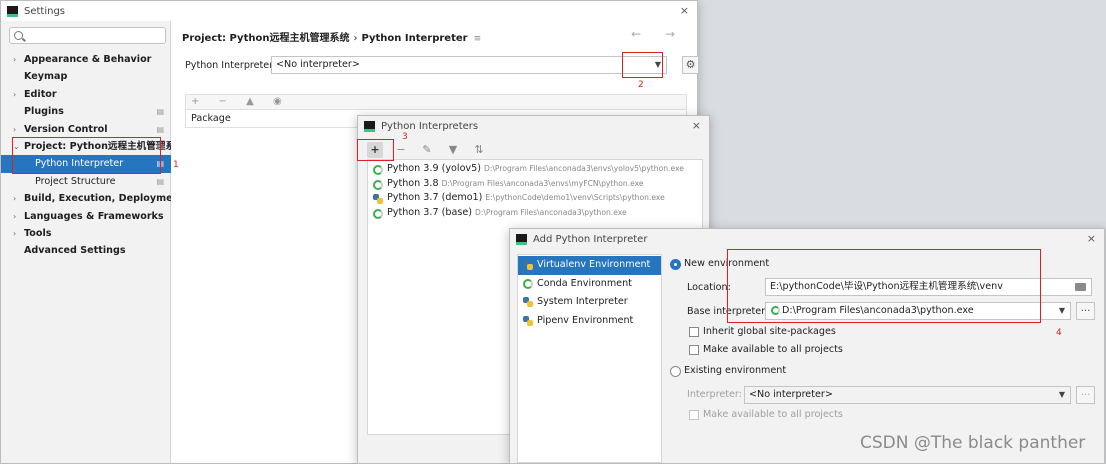  I want to click on interpreter-value: <No interpreter>, so click(318, 64).